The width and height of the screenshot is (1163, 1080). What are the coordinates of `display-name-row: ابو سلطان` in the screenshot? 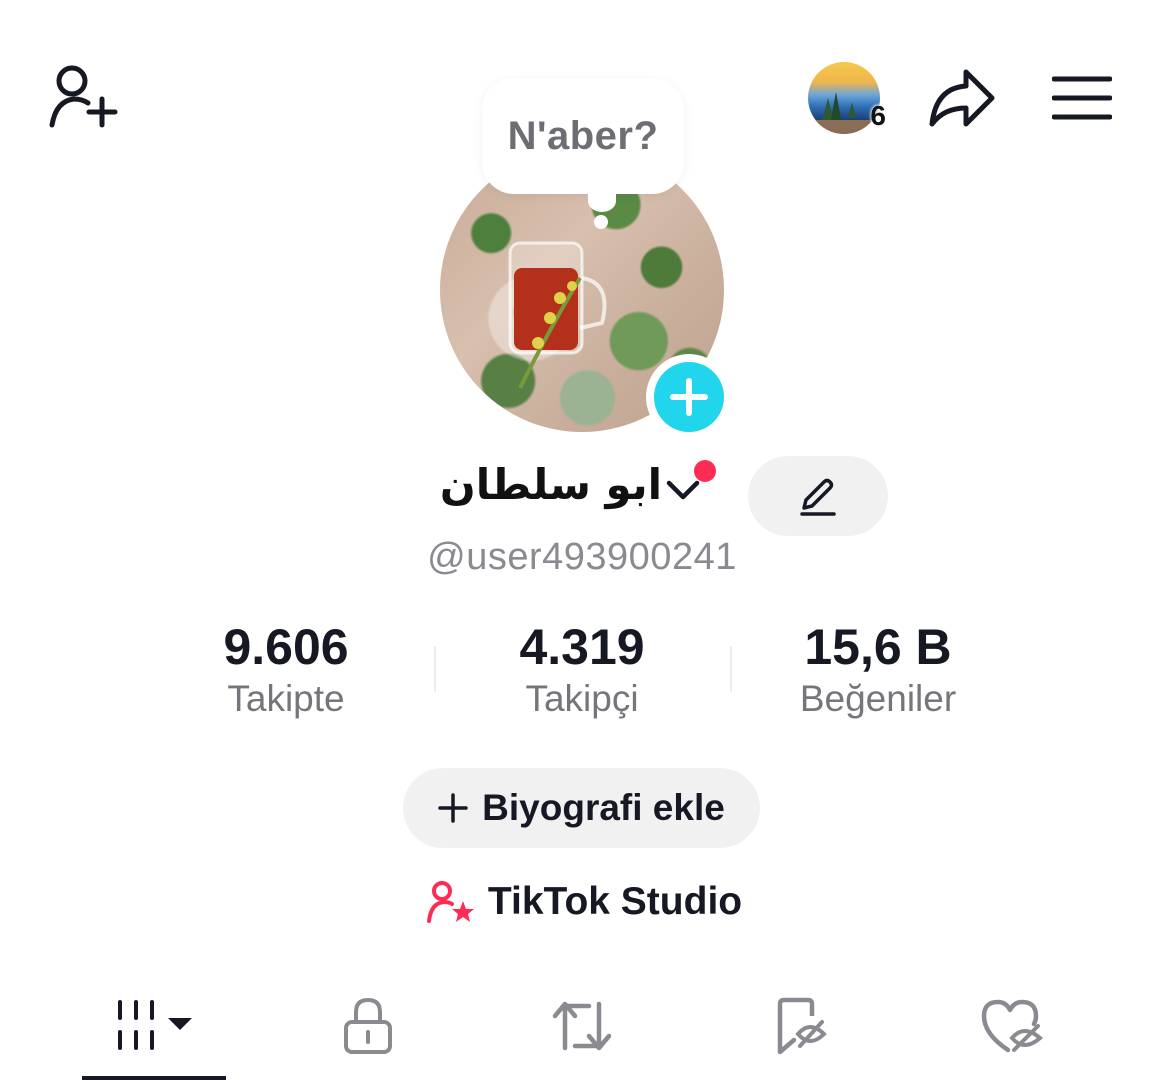 It's located at (580, 496).